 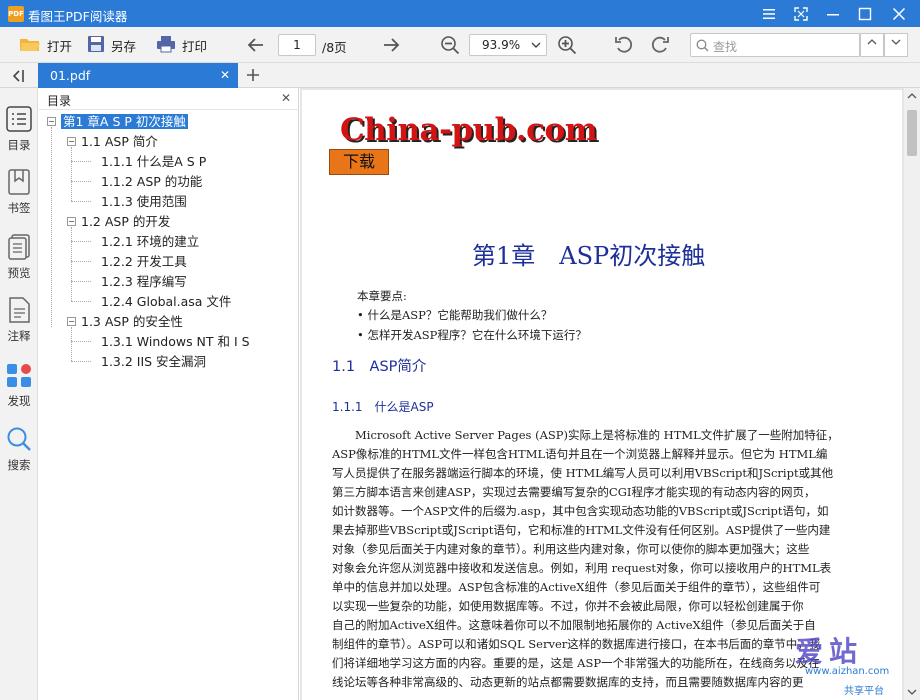 I want to click on minimize-icon, so click(x=833, y=13).